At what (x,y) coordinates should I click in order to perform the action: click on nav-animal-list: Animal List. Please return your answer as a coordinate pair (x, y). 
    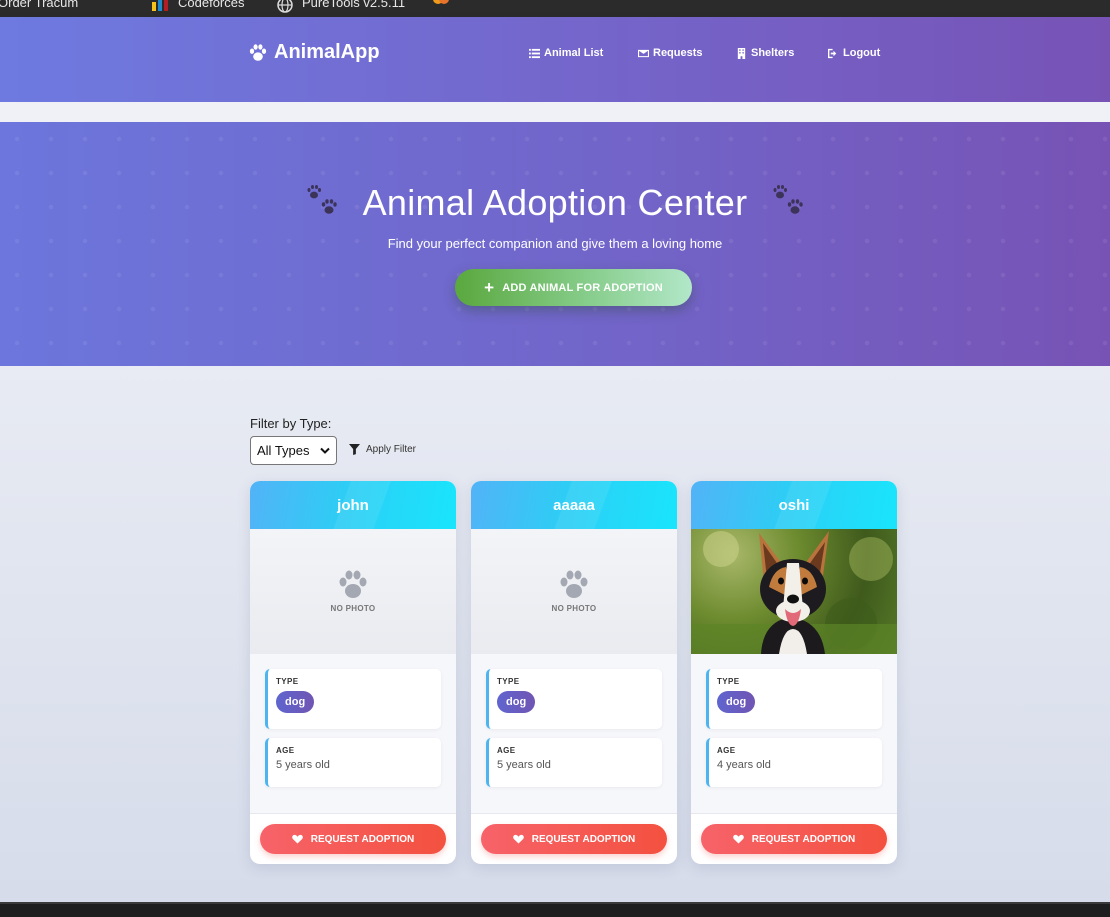
    Looking at the image, I should click on (566, 53).